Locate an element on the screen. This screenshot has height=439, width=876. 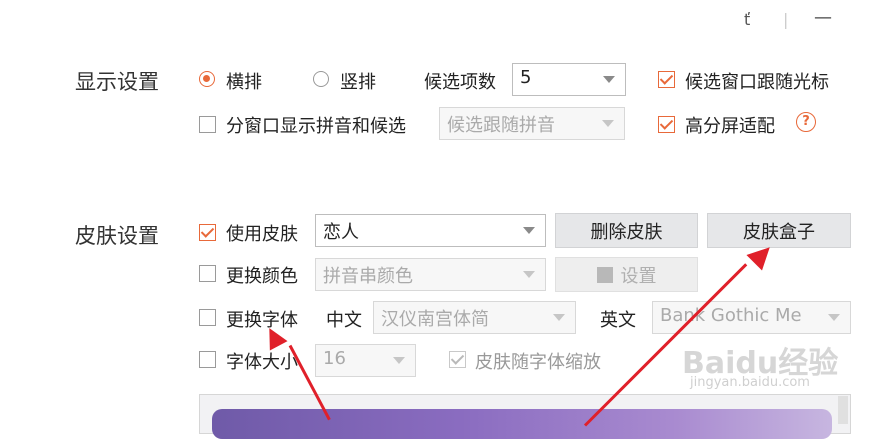
skin-follow-font-label: 皮肤随字体缩放 is located at coordinates (538, 362).